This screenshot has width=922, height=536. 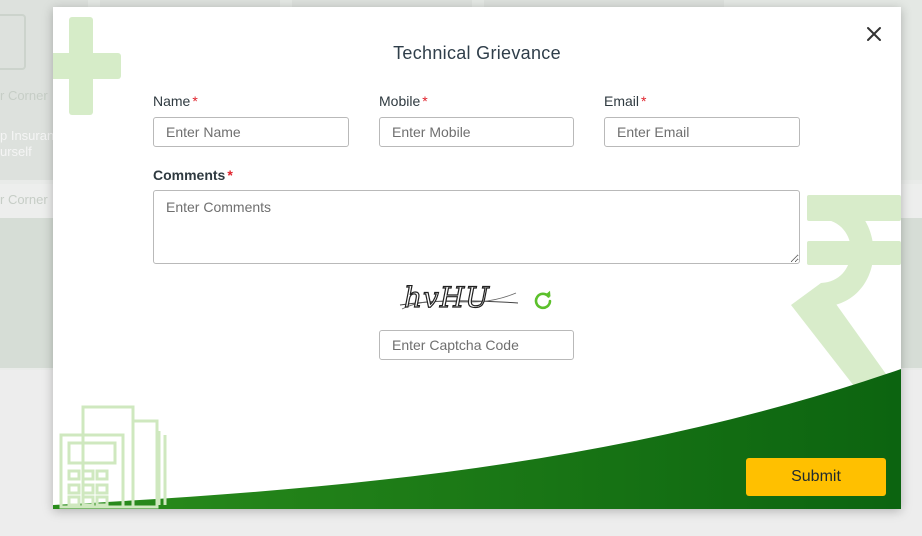 I want to click on mobile-label-text: Mobile, so click(x=400, y=101).